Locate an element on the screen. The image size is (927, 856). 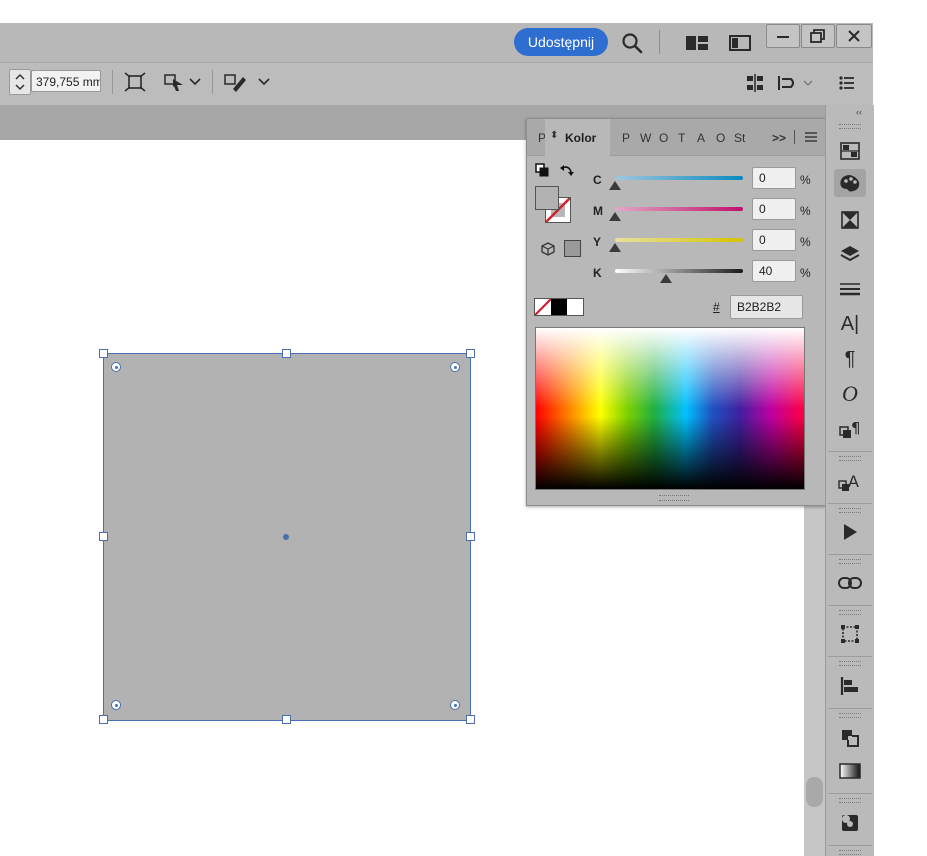
yellow-value-field: 0 is located at coordinates (774, 240).